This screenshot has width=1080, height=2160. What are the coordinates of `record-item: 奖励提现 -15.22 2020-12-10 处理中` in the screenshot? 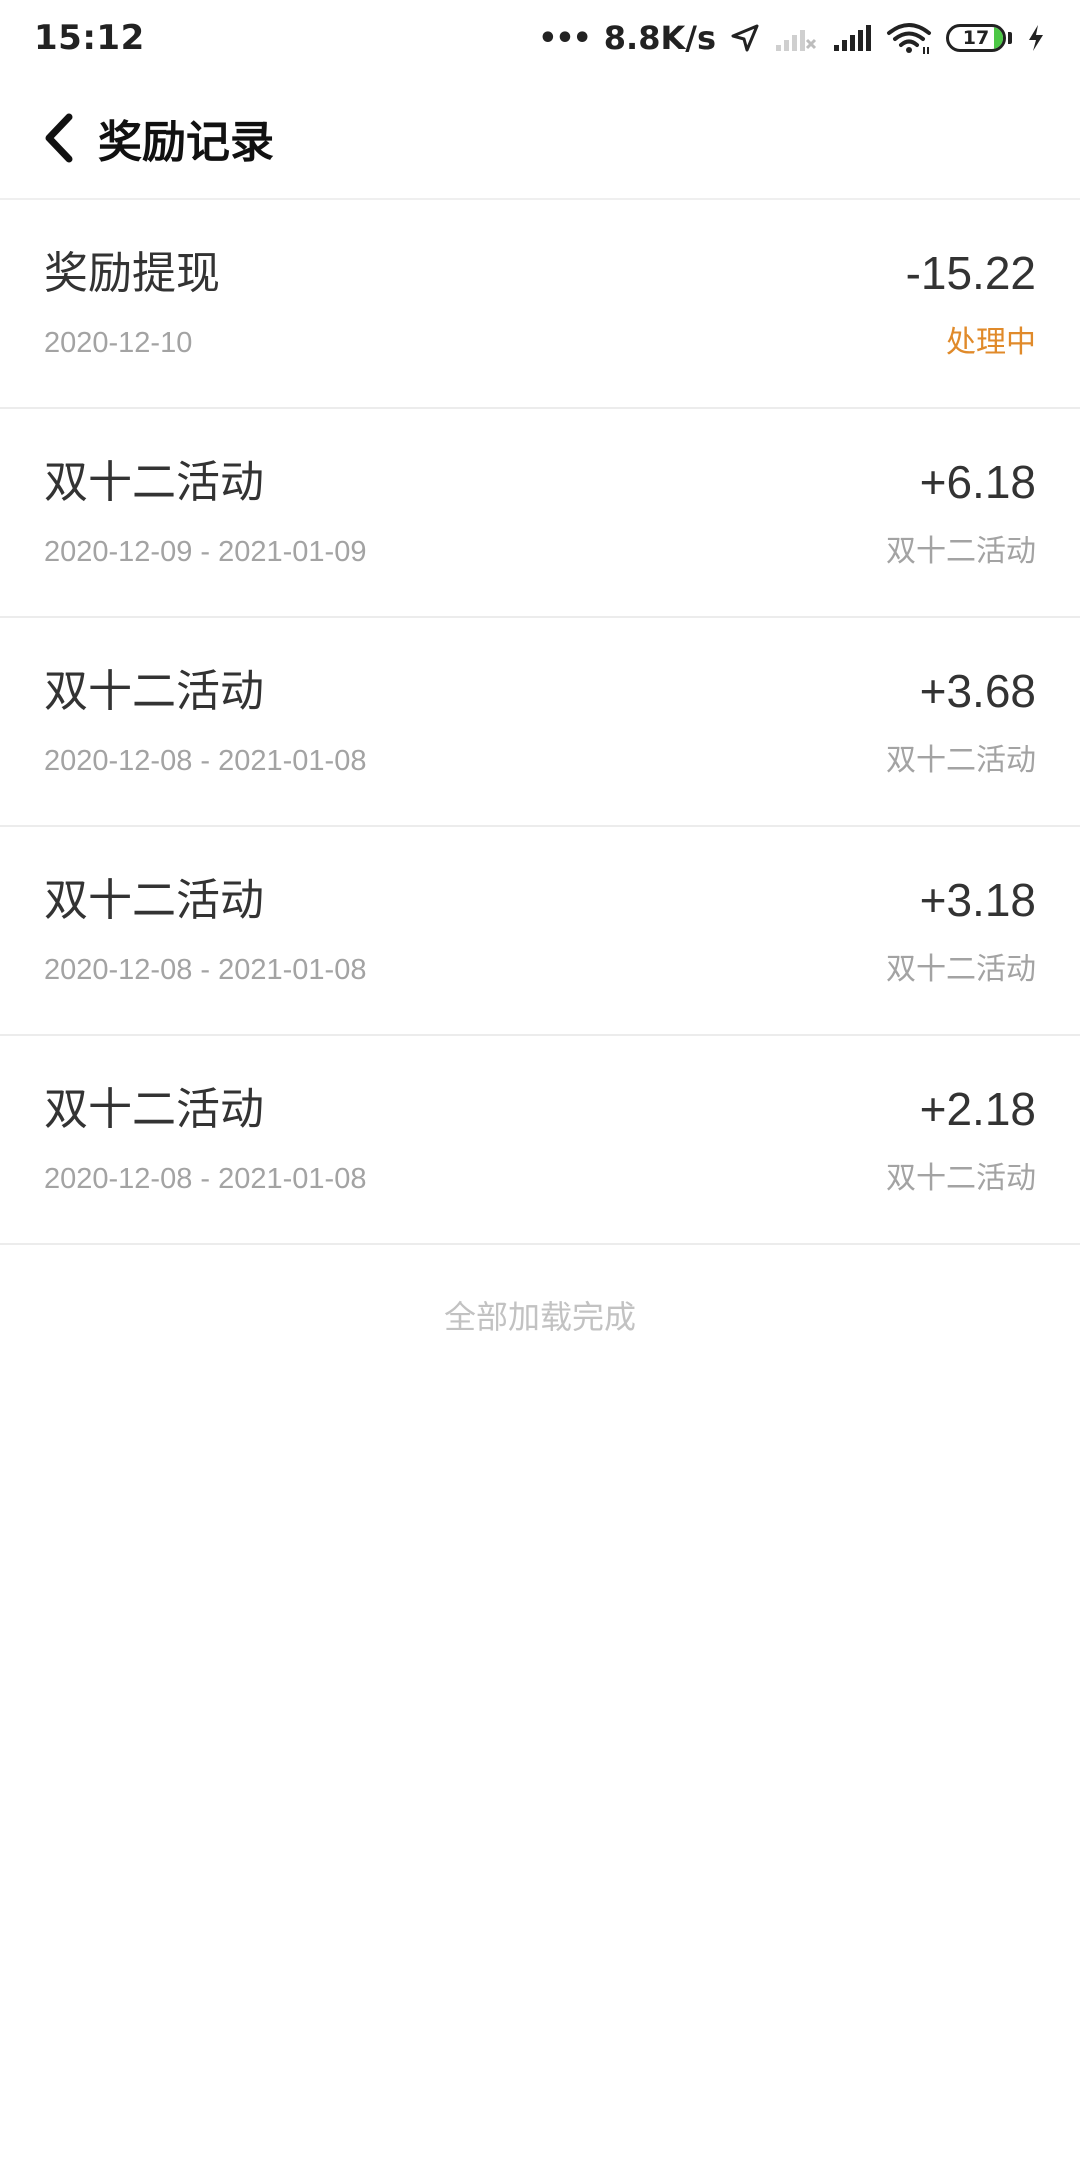 It's located at (540, 304).